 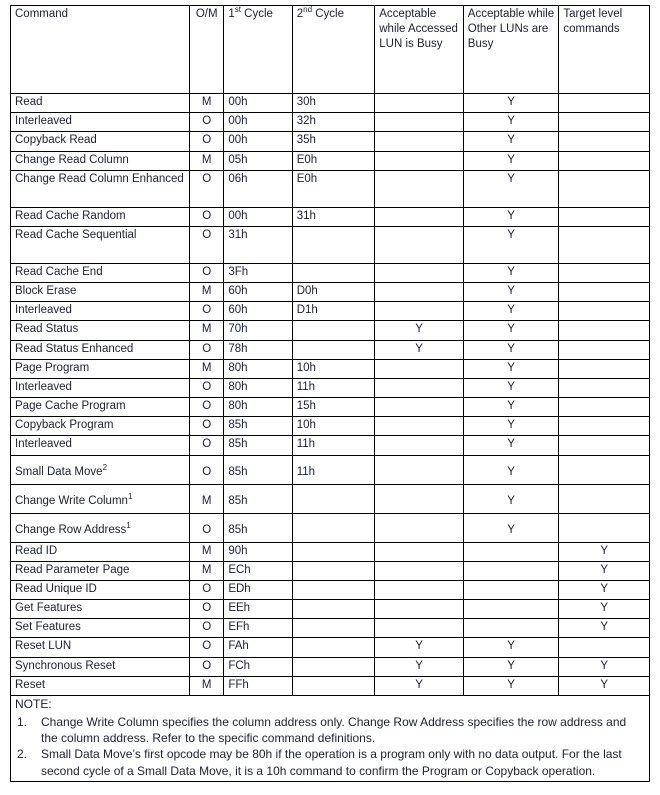 I want to click on table-row: Interleaved O 60h D1h Y, so click(x=329, y=311).